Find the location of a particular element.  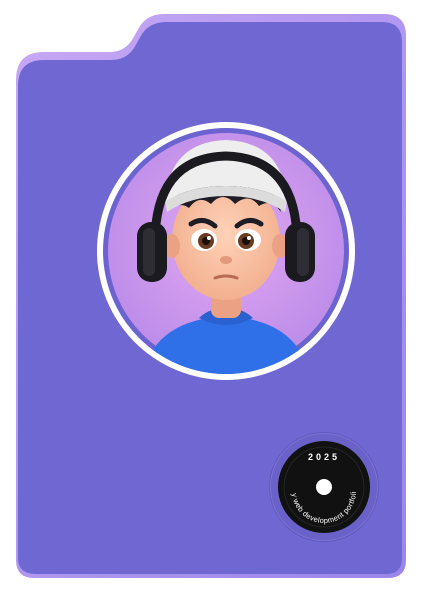

badge-year: 2025 is located at coordinates (324, 457).